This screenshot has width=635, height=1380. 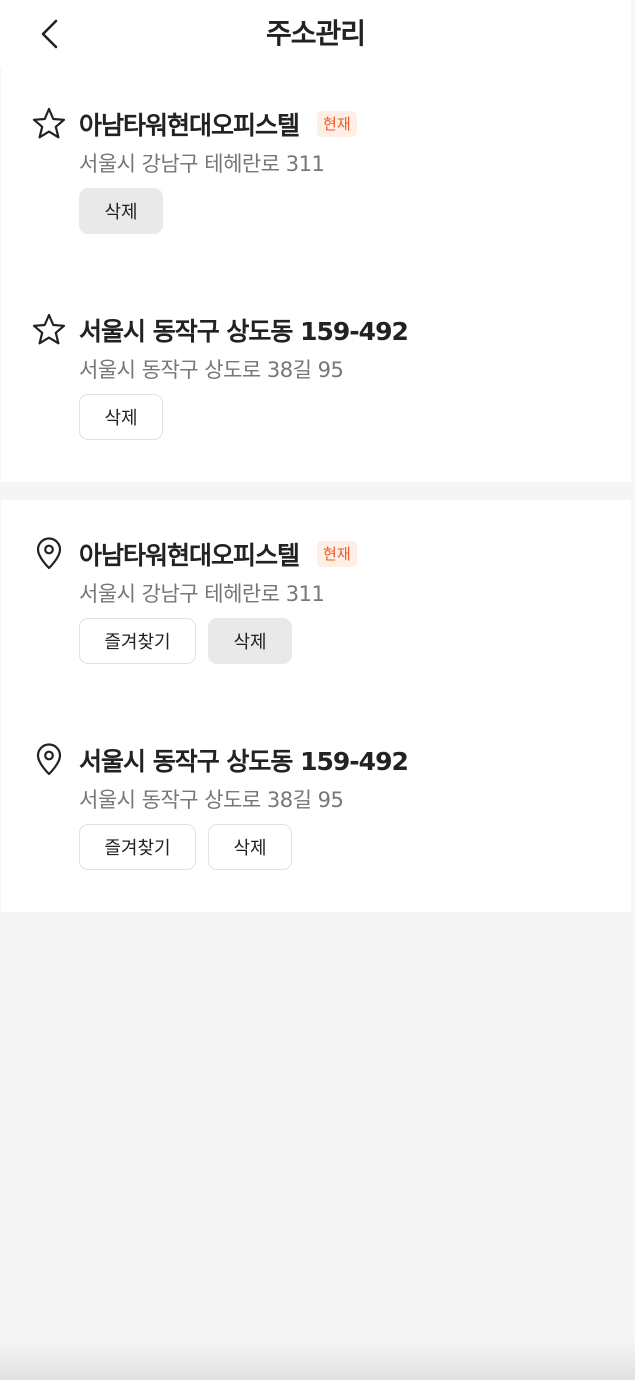 What do you see at coordinates (316, 194) in the screenshot?
I see `favorite-address-item: 아남타워현대오피스텔 현재 서울시 강남구 테헤란로 311 삭제` at bounding box center [316, 194].